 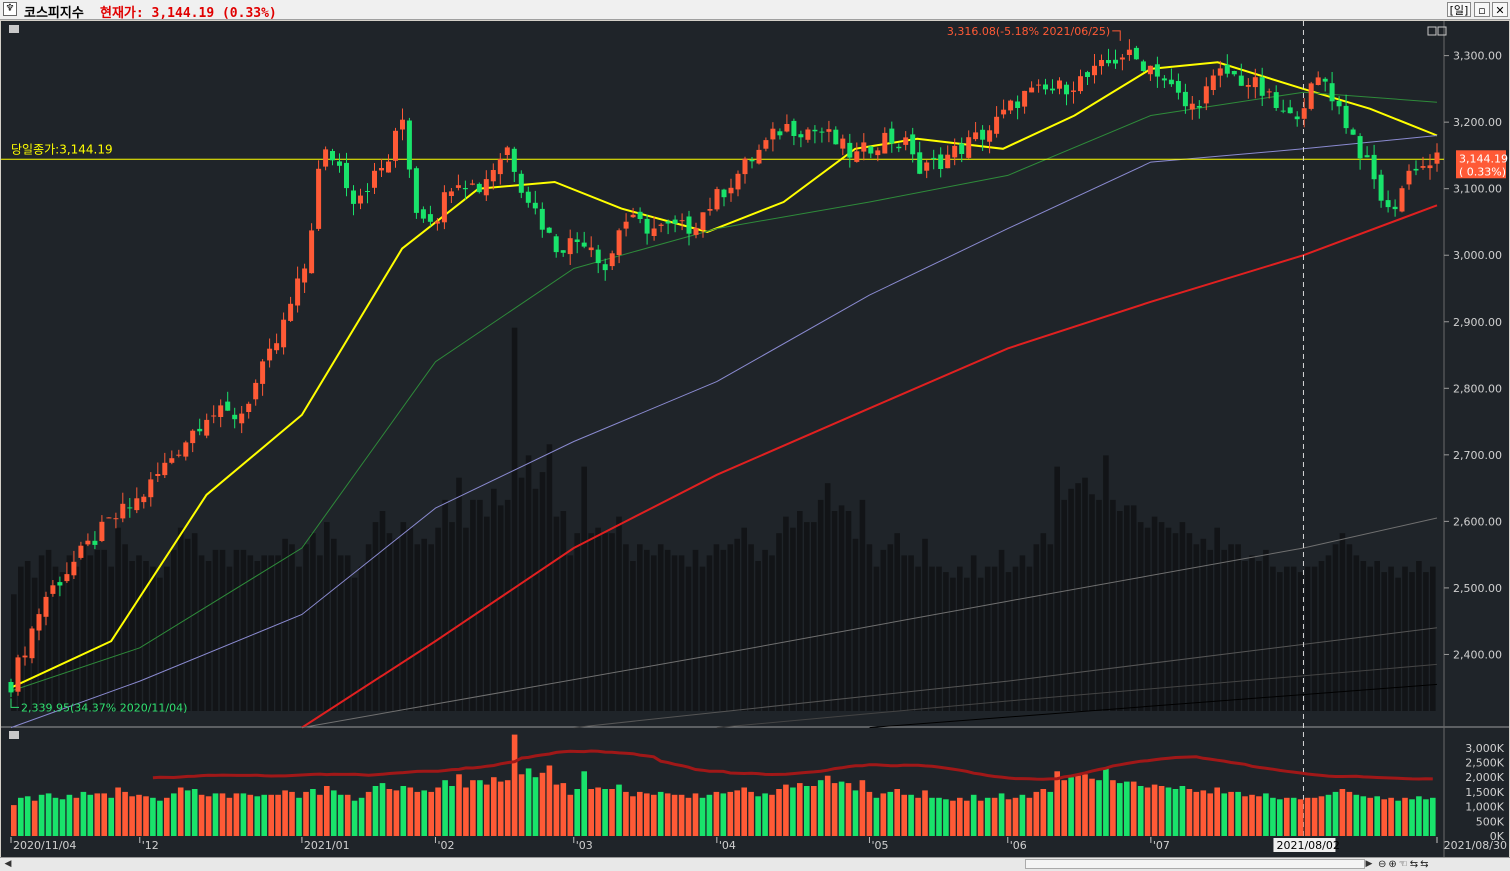 What do you see at coordinates (1404, 864) in the screenshot?
I see `zoom-tools: ⊖⊕☜⇆⇆` at bounding box center [1404, 864].